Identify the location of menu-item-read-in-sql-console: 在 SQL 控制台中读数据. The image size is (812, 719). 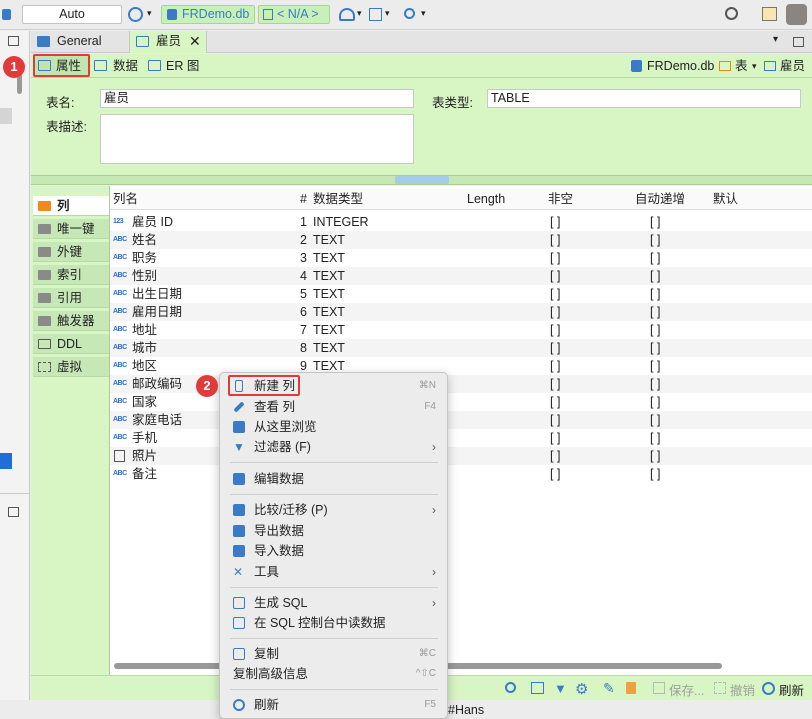
(334, 623).